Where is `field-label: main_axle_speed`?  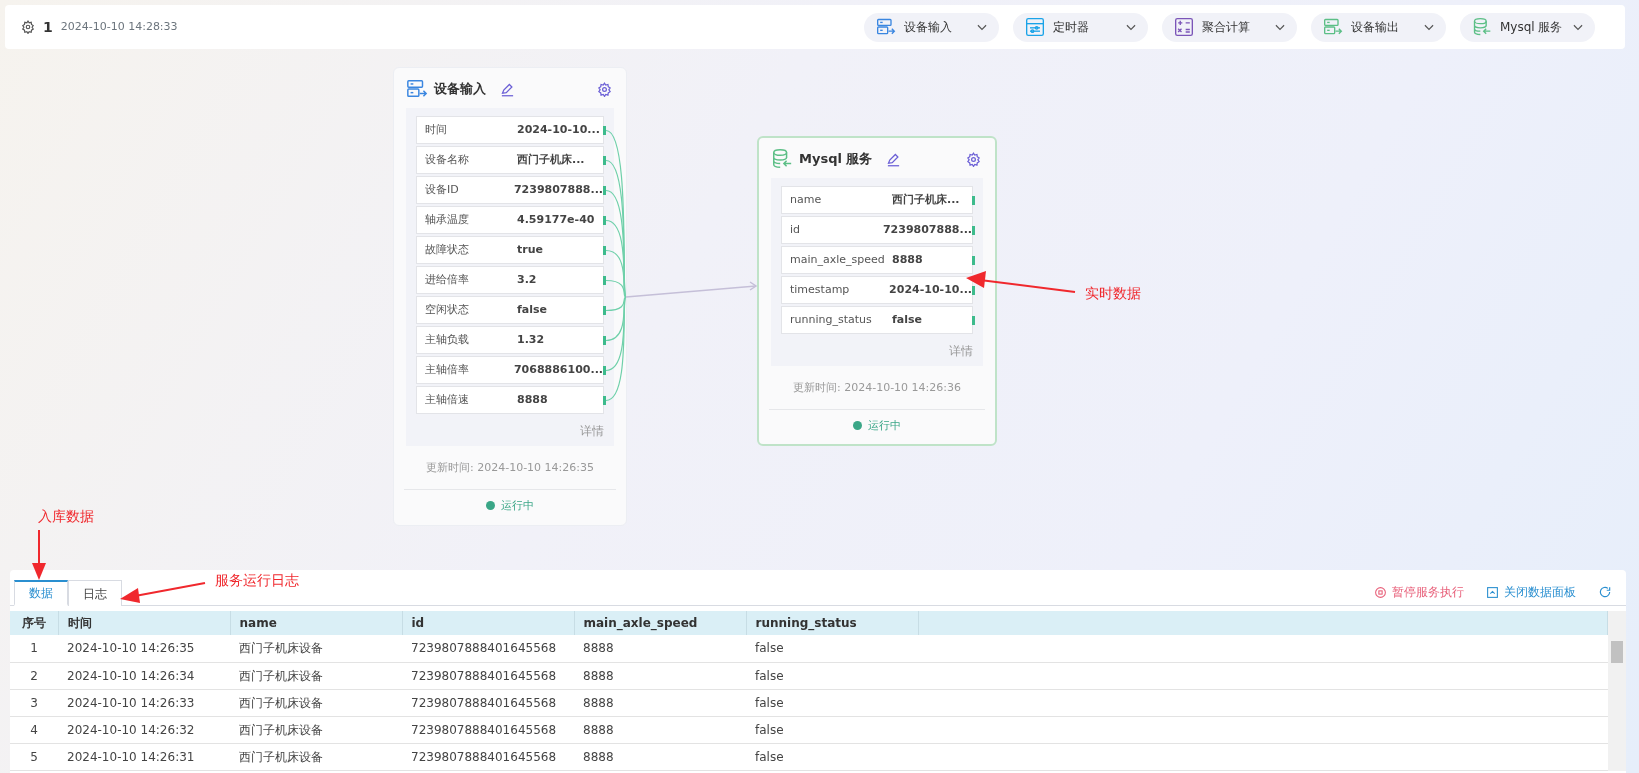 field-label: main_axle_speed is located at coordinates (838, 259).